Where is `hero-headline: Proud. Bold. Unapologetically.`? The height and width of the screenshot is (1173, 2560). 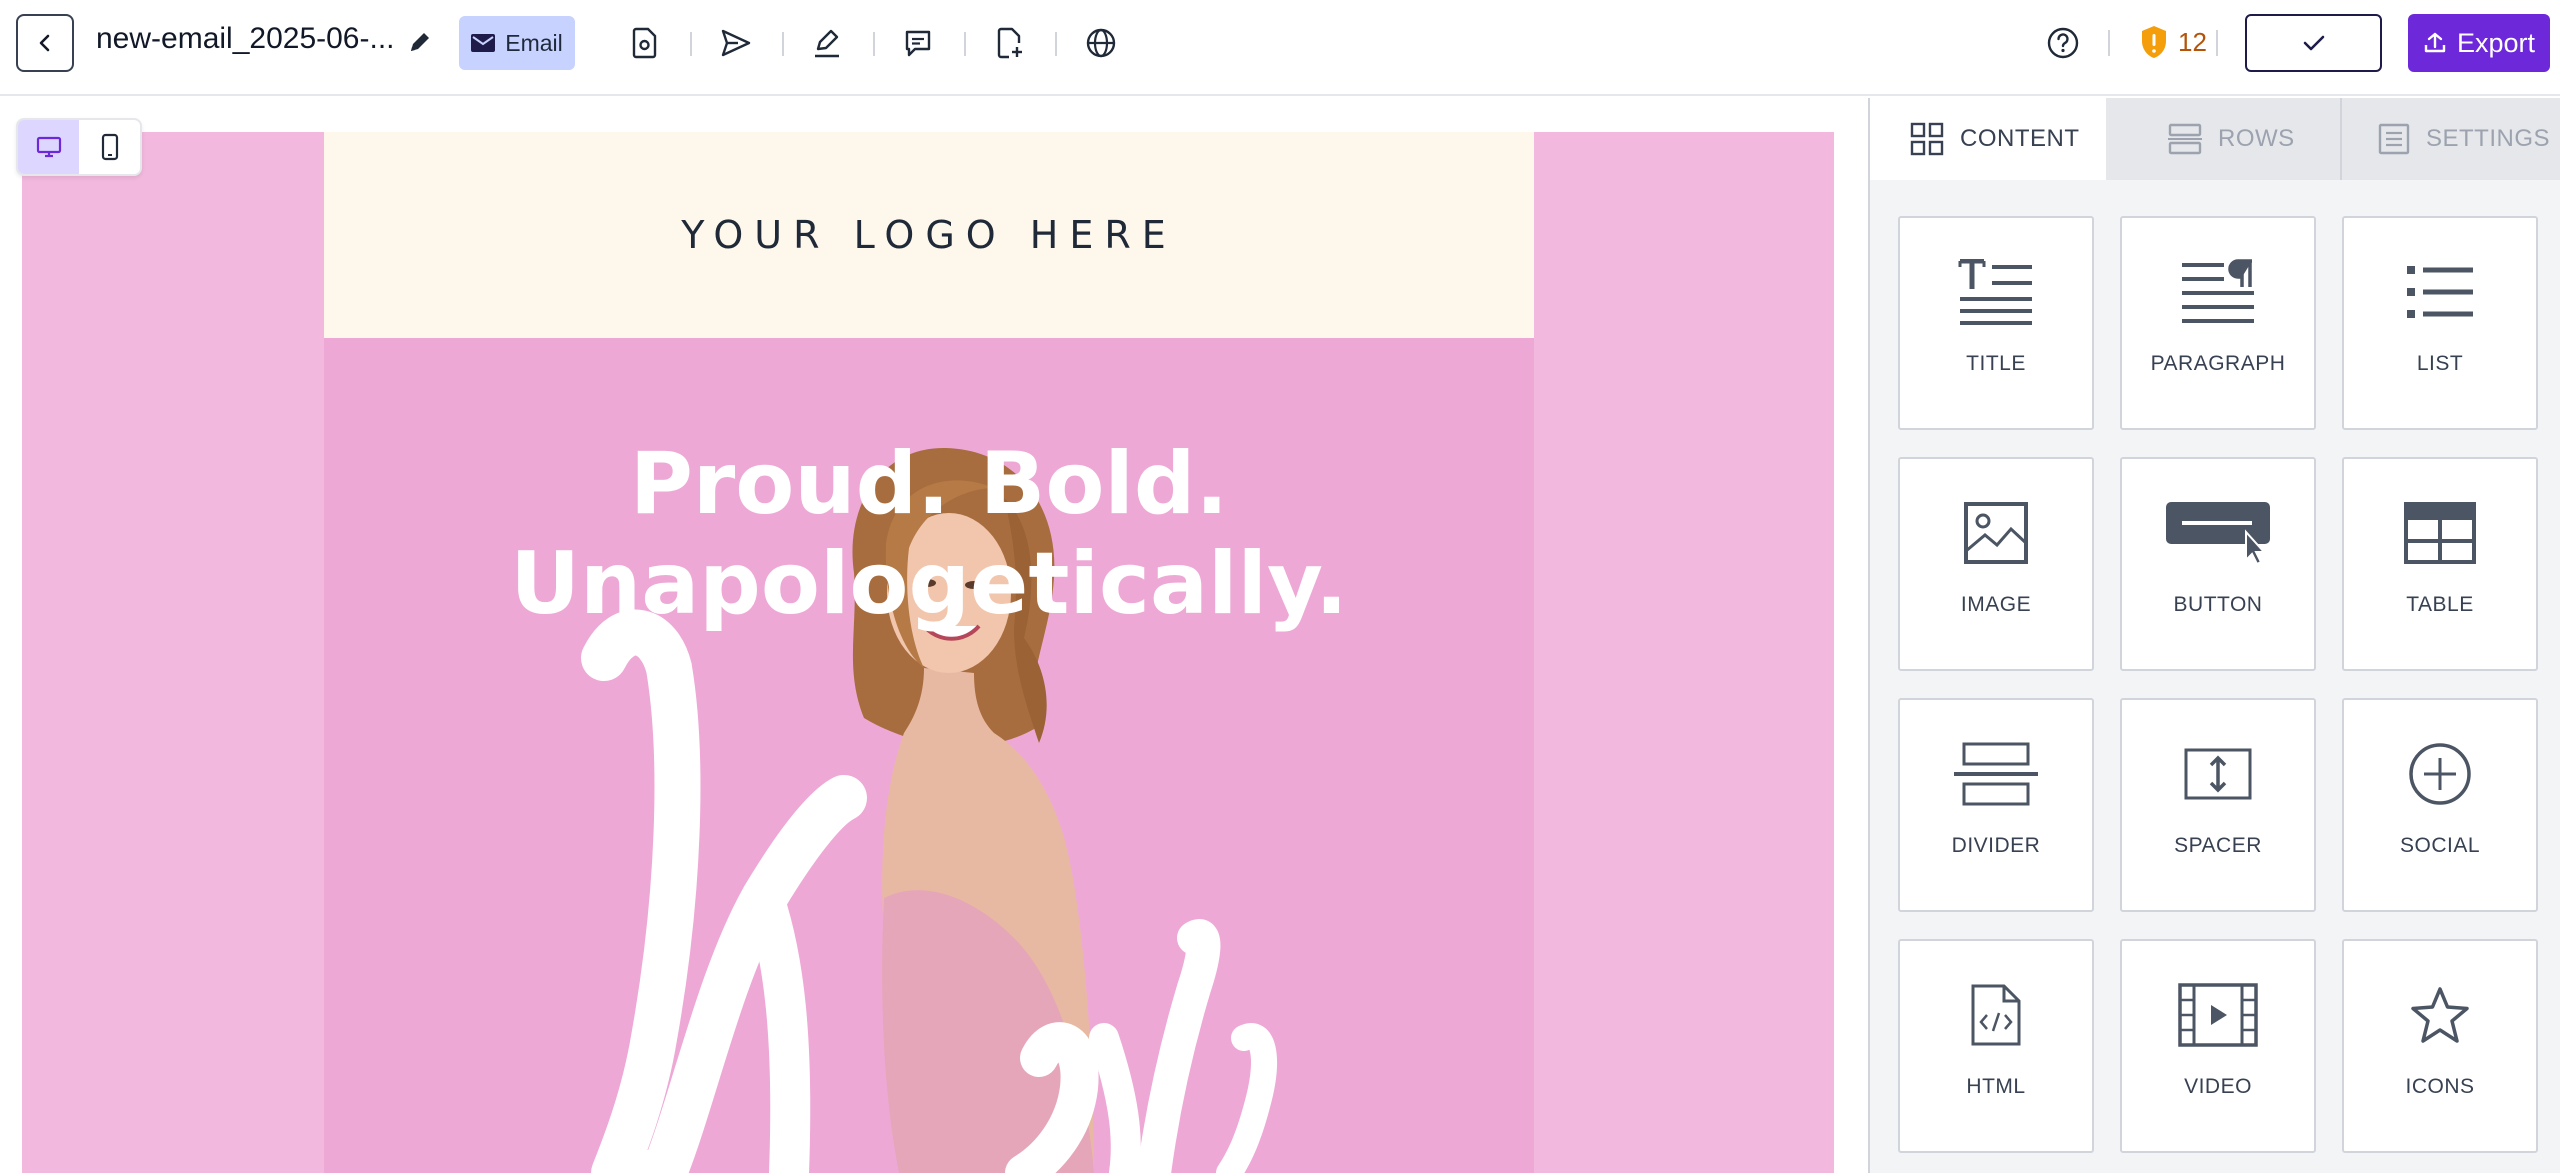
hero-headline: Proud. Bold. Unapologetically. is located at coordinates (929, 534).